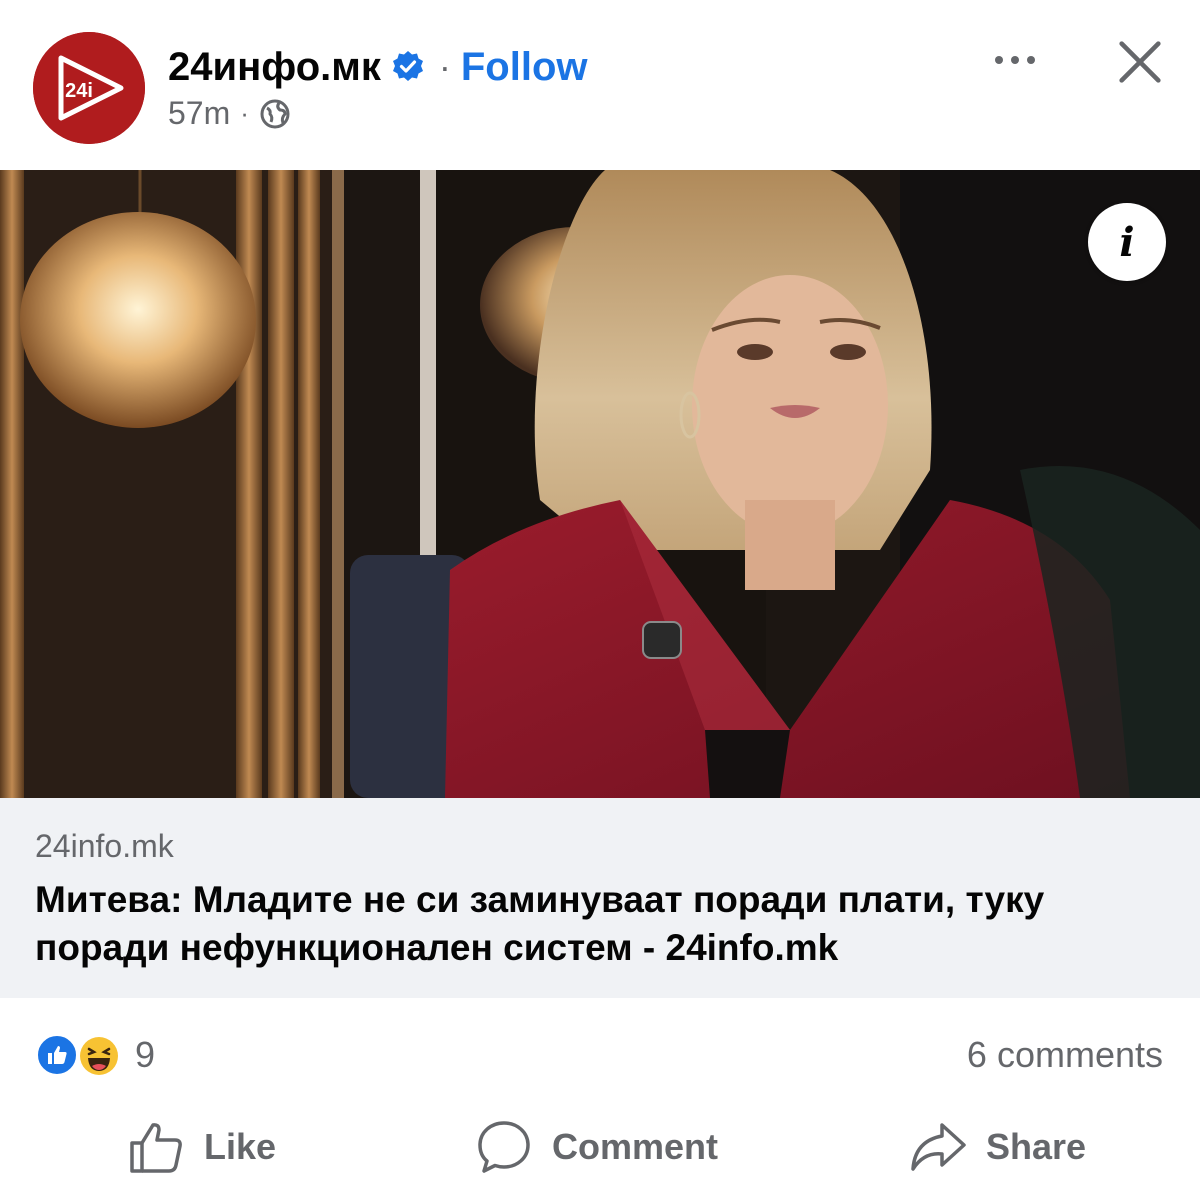 The width and height of the screenshot is (1200, 1189). What do you see at coordinates (57, 1055) in the screenshot?
I see `like-reaction-icon` at bounding box center [57, 1055].